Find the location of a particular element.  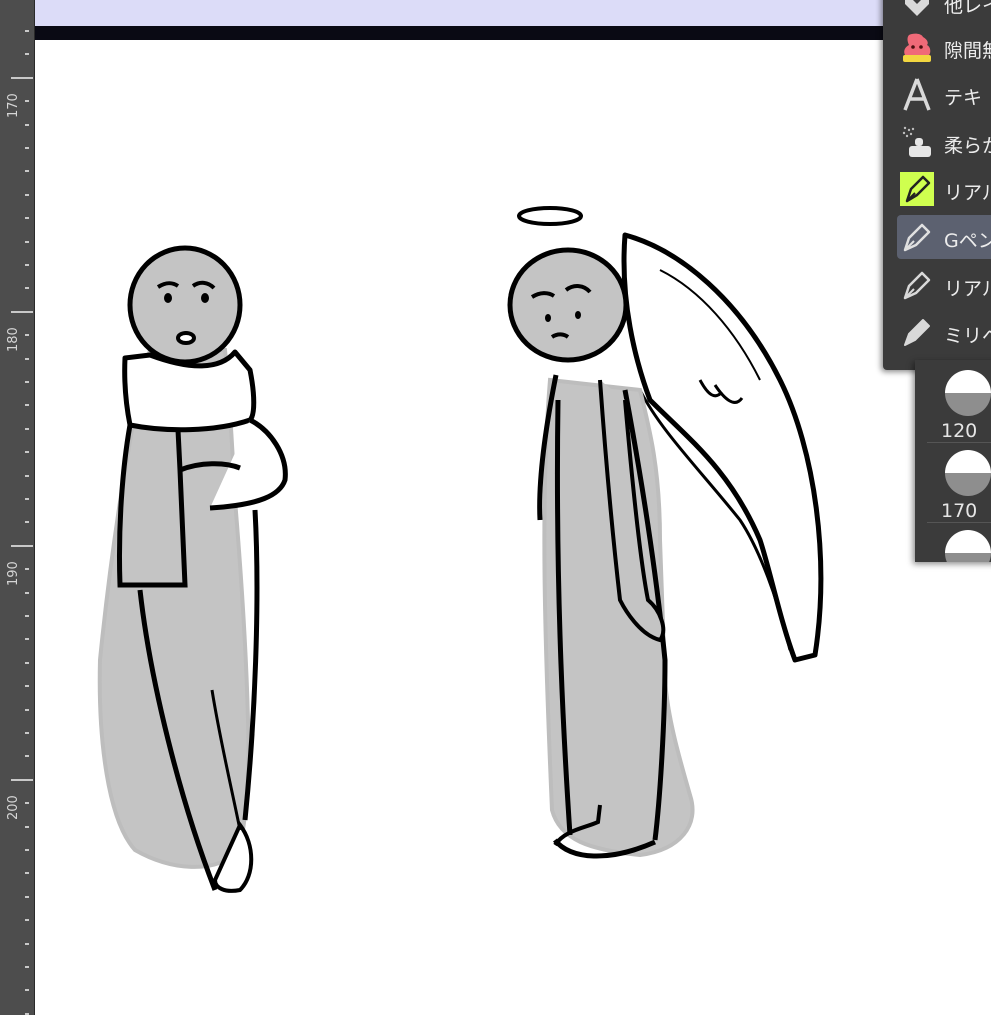

subtool-text: テキ is located at coordinates (944, 94).